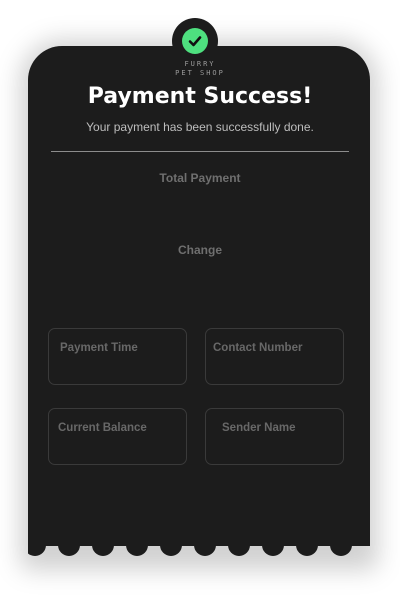  What do you see at coordinates (274, 356) in the screenshot?
I see `contact-number-field: Contact Number` at bounding box center [274, 356].